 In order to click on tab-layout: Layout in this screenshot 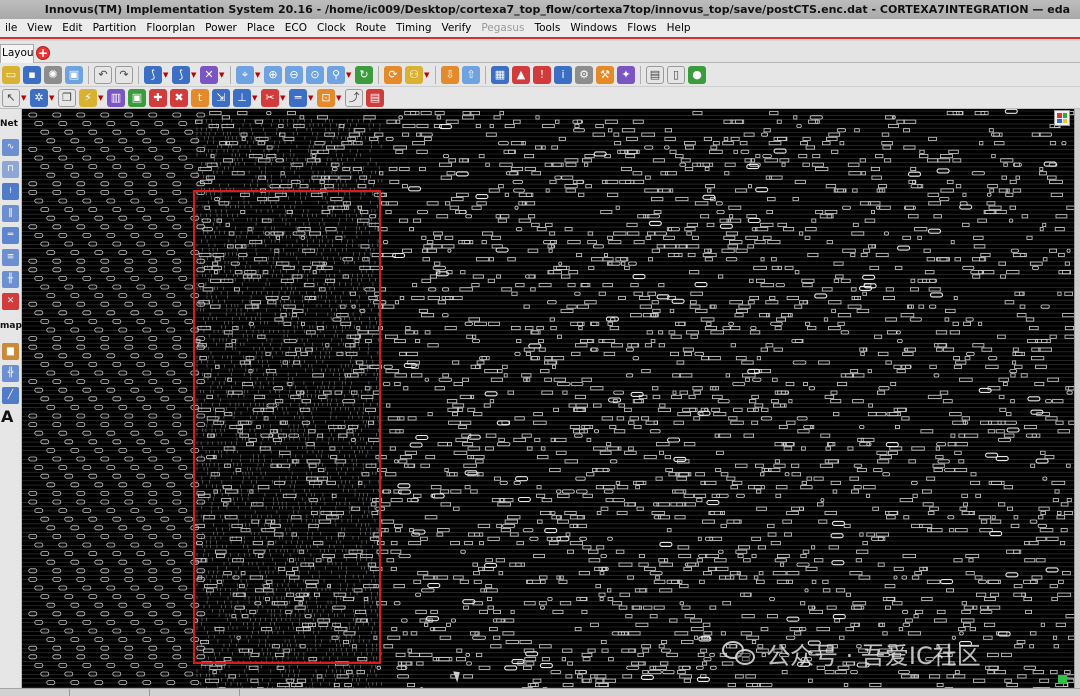, I will do `click(17, 53)`.